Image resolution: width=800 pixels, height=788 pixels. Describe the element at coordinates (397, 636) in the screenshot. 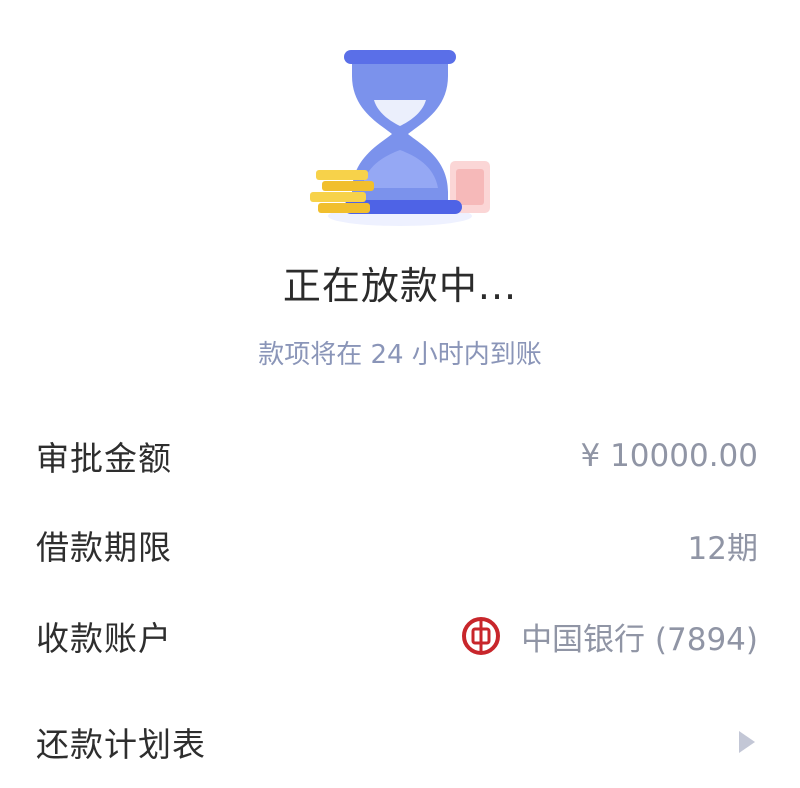

I see `receiving-account-row: 收款账户 中国银行 (7894)` at that location.